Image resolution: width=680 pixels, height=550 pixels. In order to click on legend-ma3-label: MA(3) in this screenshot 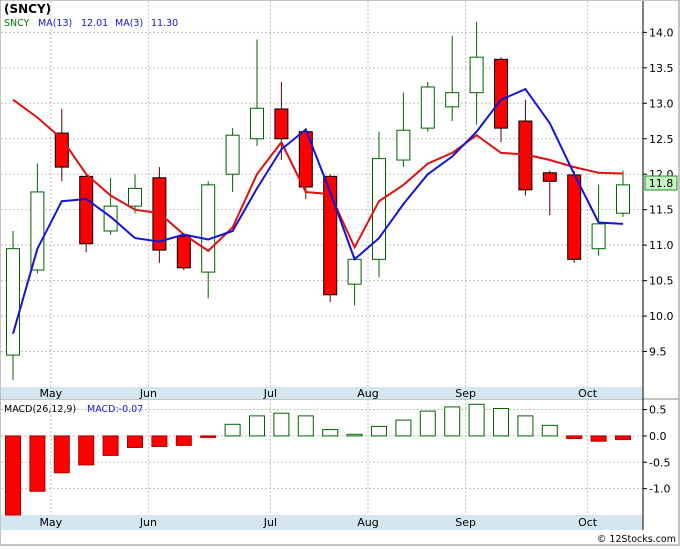, I will do `click(129, 23)`.